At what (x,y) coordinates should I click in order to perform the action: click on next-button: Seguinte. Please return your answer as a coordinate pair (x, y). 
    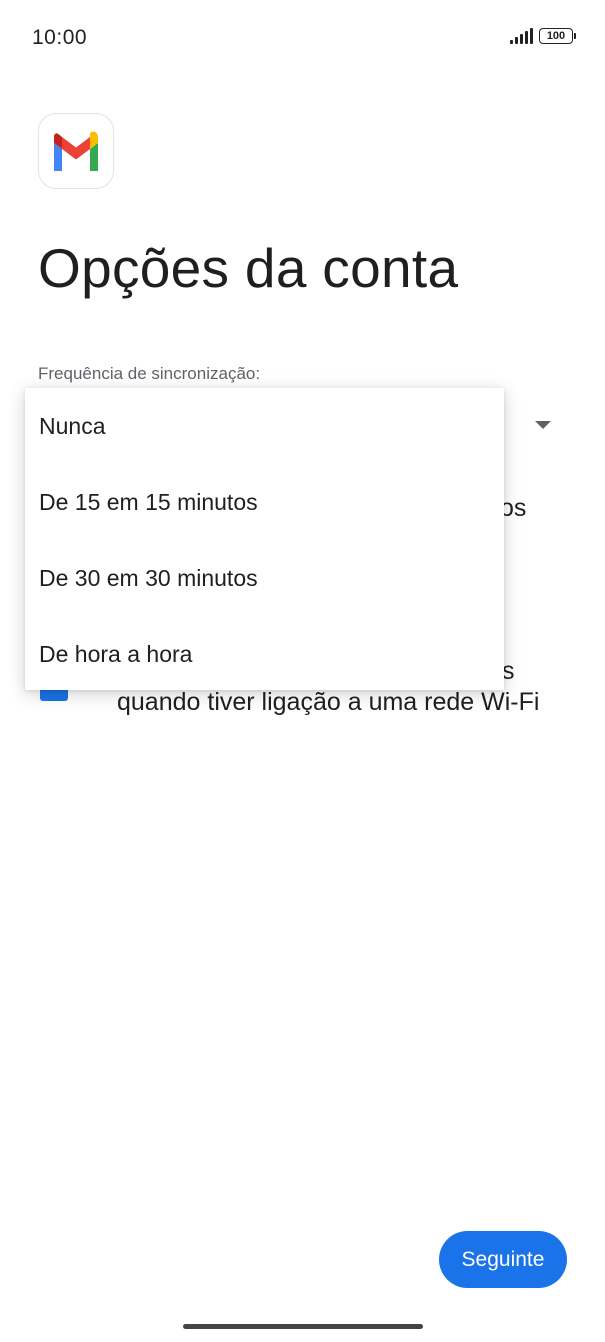
    Looking at the image, I should click on (503, 1259).